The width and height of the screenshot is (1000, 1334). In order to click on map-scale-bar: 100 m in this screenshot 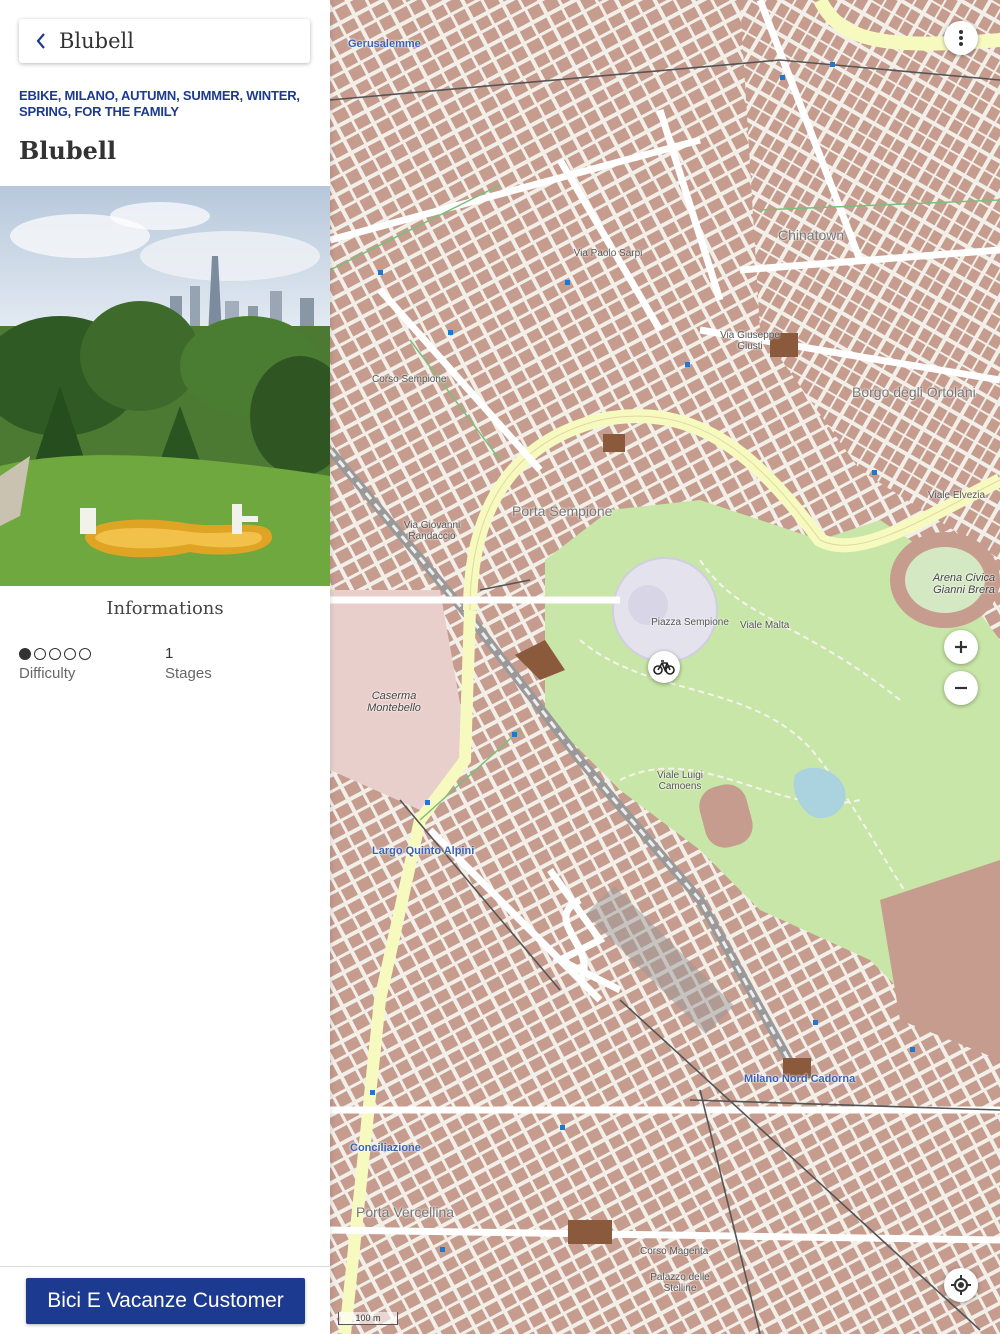, I will do `click(368, 1318)`.